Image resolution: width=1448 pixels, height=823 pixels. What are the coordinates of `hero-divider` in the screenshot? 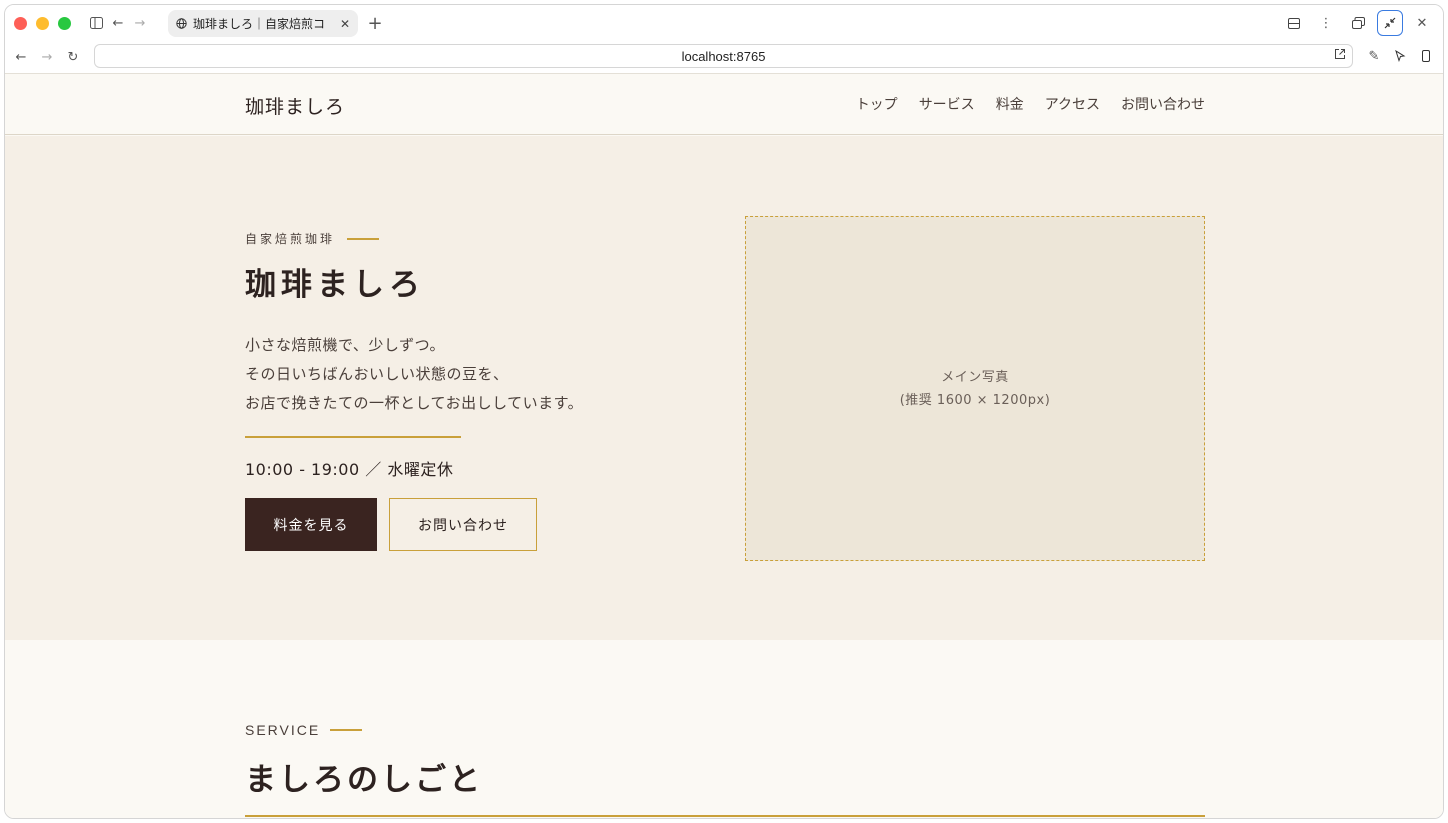 It's located at (353, 437).